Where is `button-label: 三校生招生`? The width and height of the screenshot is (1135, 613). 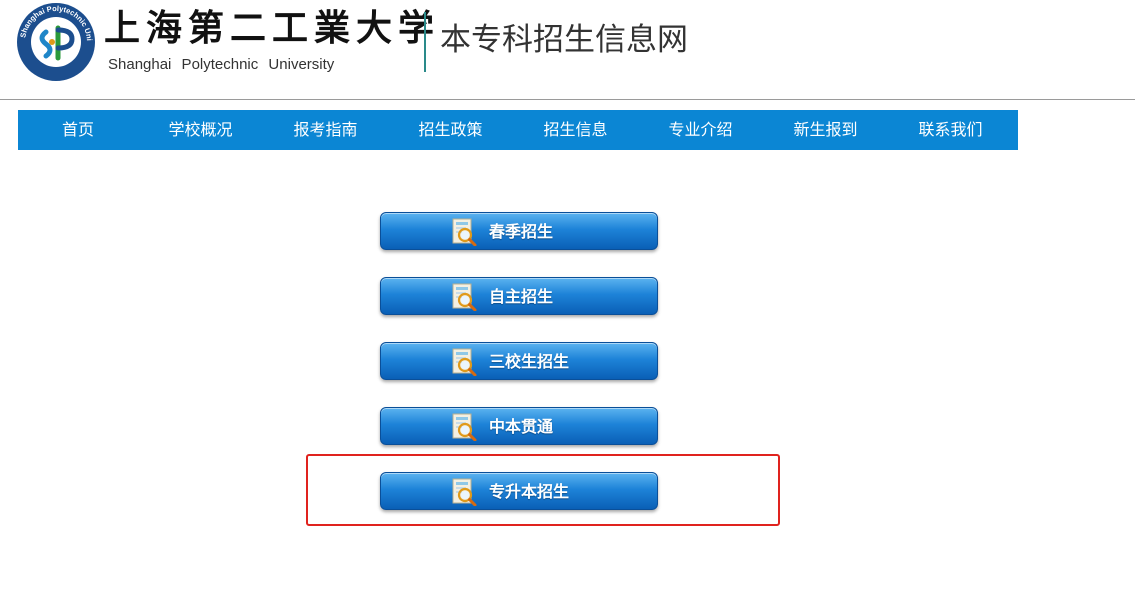 button-label: 三校生招生 is located at coordinates (529, 361).